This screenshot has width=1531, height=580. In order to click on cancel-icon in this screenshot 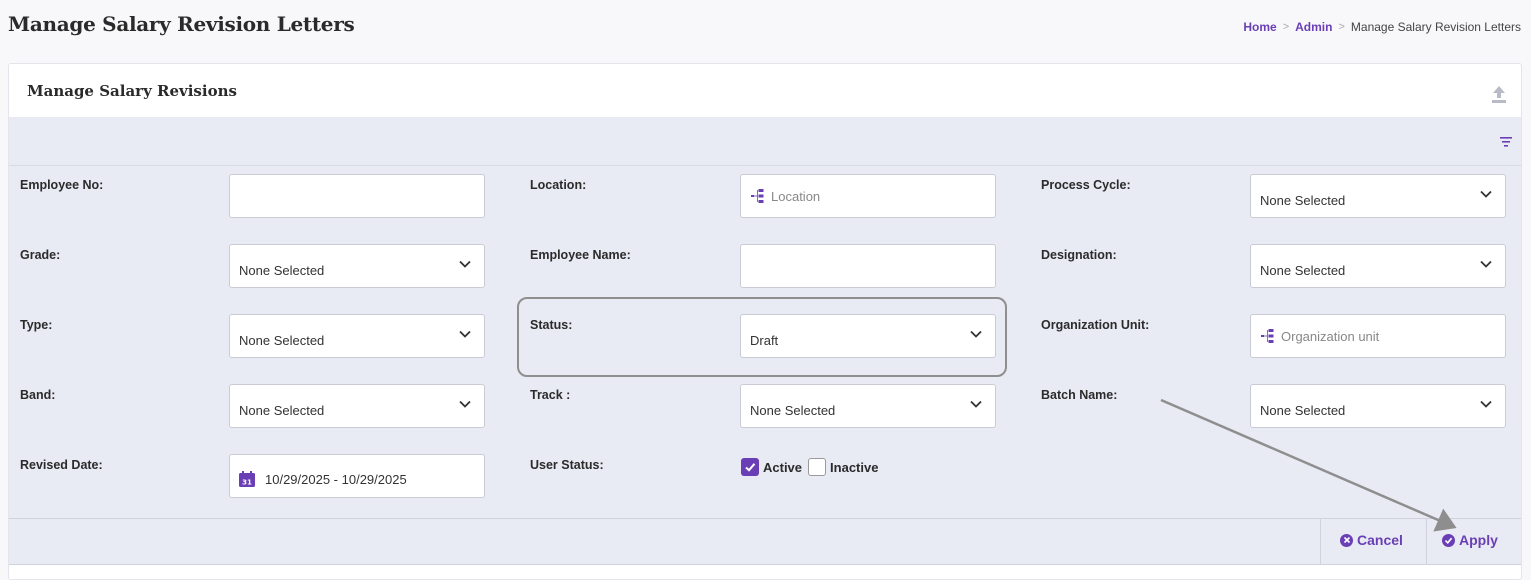, I will do `click(1346, 540)`.